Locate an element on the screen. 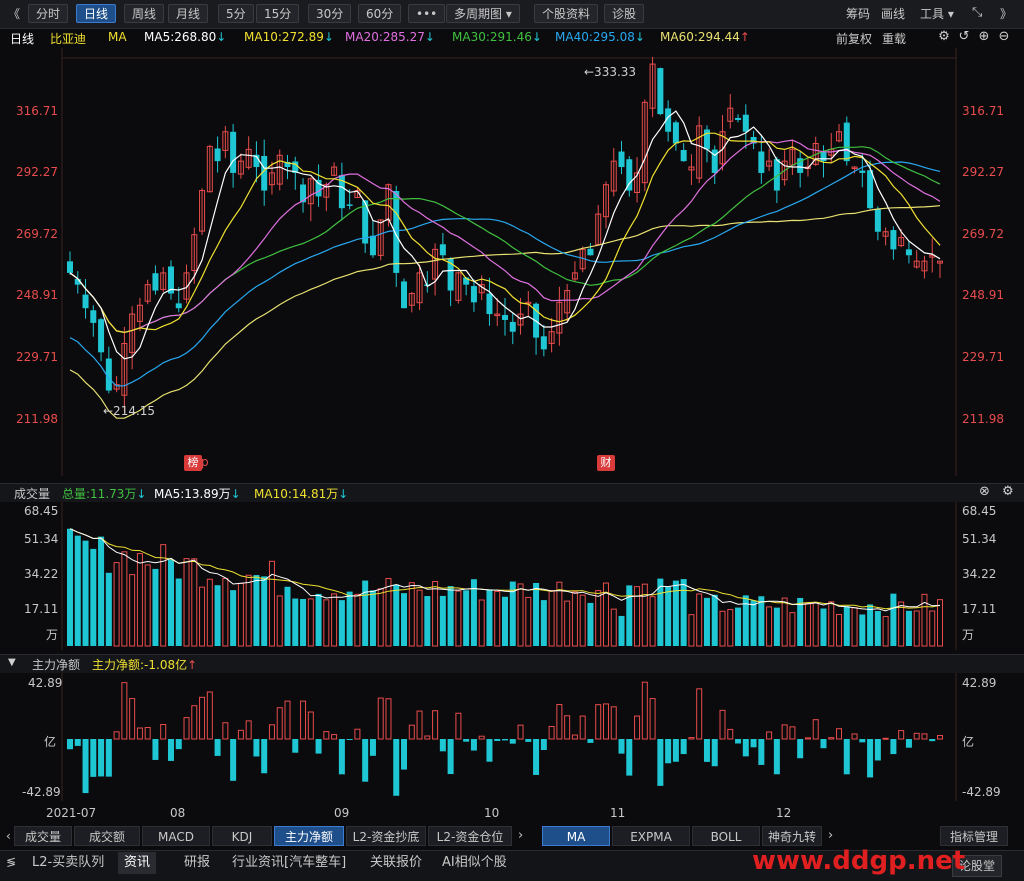 This screenshot has height=881, width=1024. netflow-axis-bot-right: -42.89 is located at coordinates (981, 792).